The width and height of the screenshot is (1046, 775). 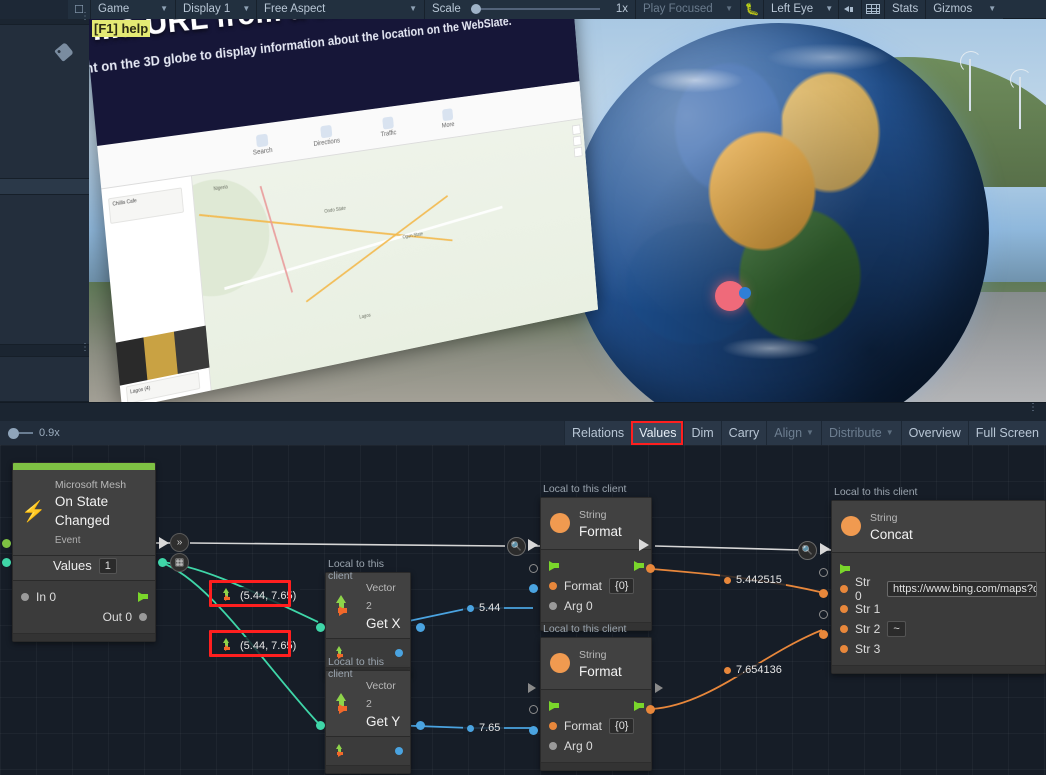 What do you see at coordinates (938, 649) in the screenshot?
I see `str3-row: Str 3` at bounding box center [938, 649].